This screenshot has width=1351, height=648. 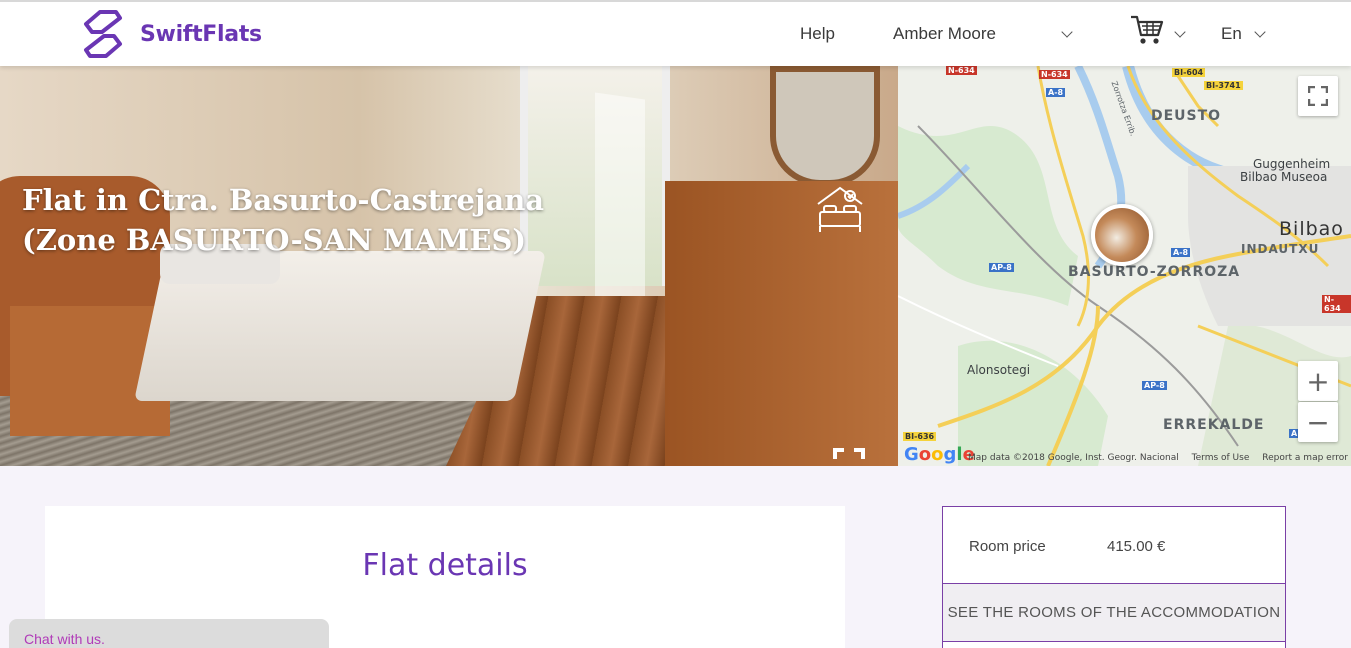 I want to click on site-header: SwiftFlats Help Amber Moore En, so click(x=675, y=33).